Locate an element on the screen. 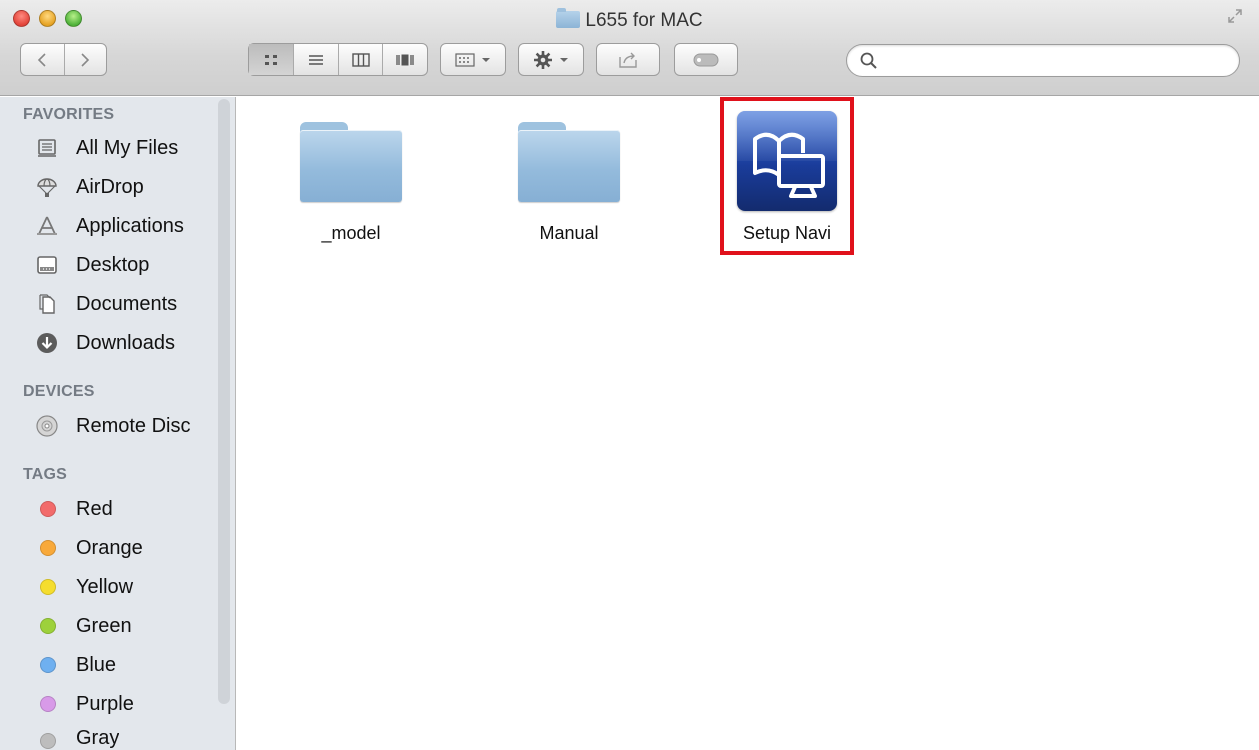 Image resolution: width=1259 pixels, height=750 pixels. window-title: L655 for MAC is located at coordinates (629, 20).